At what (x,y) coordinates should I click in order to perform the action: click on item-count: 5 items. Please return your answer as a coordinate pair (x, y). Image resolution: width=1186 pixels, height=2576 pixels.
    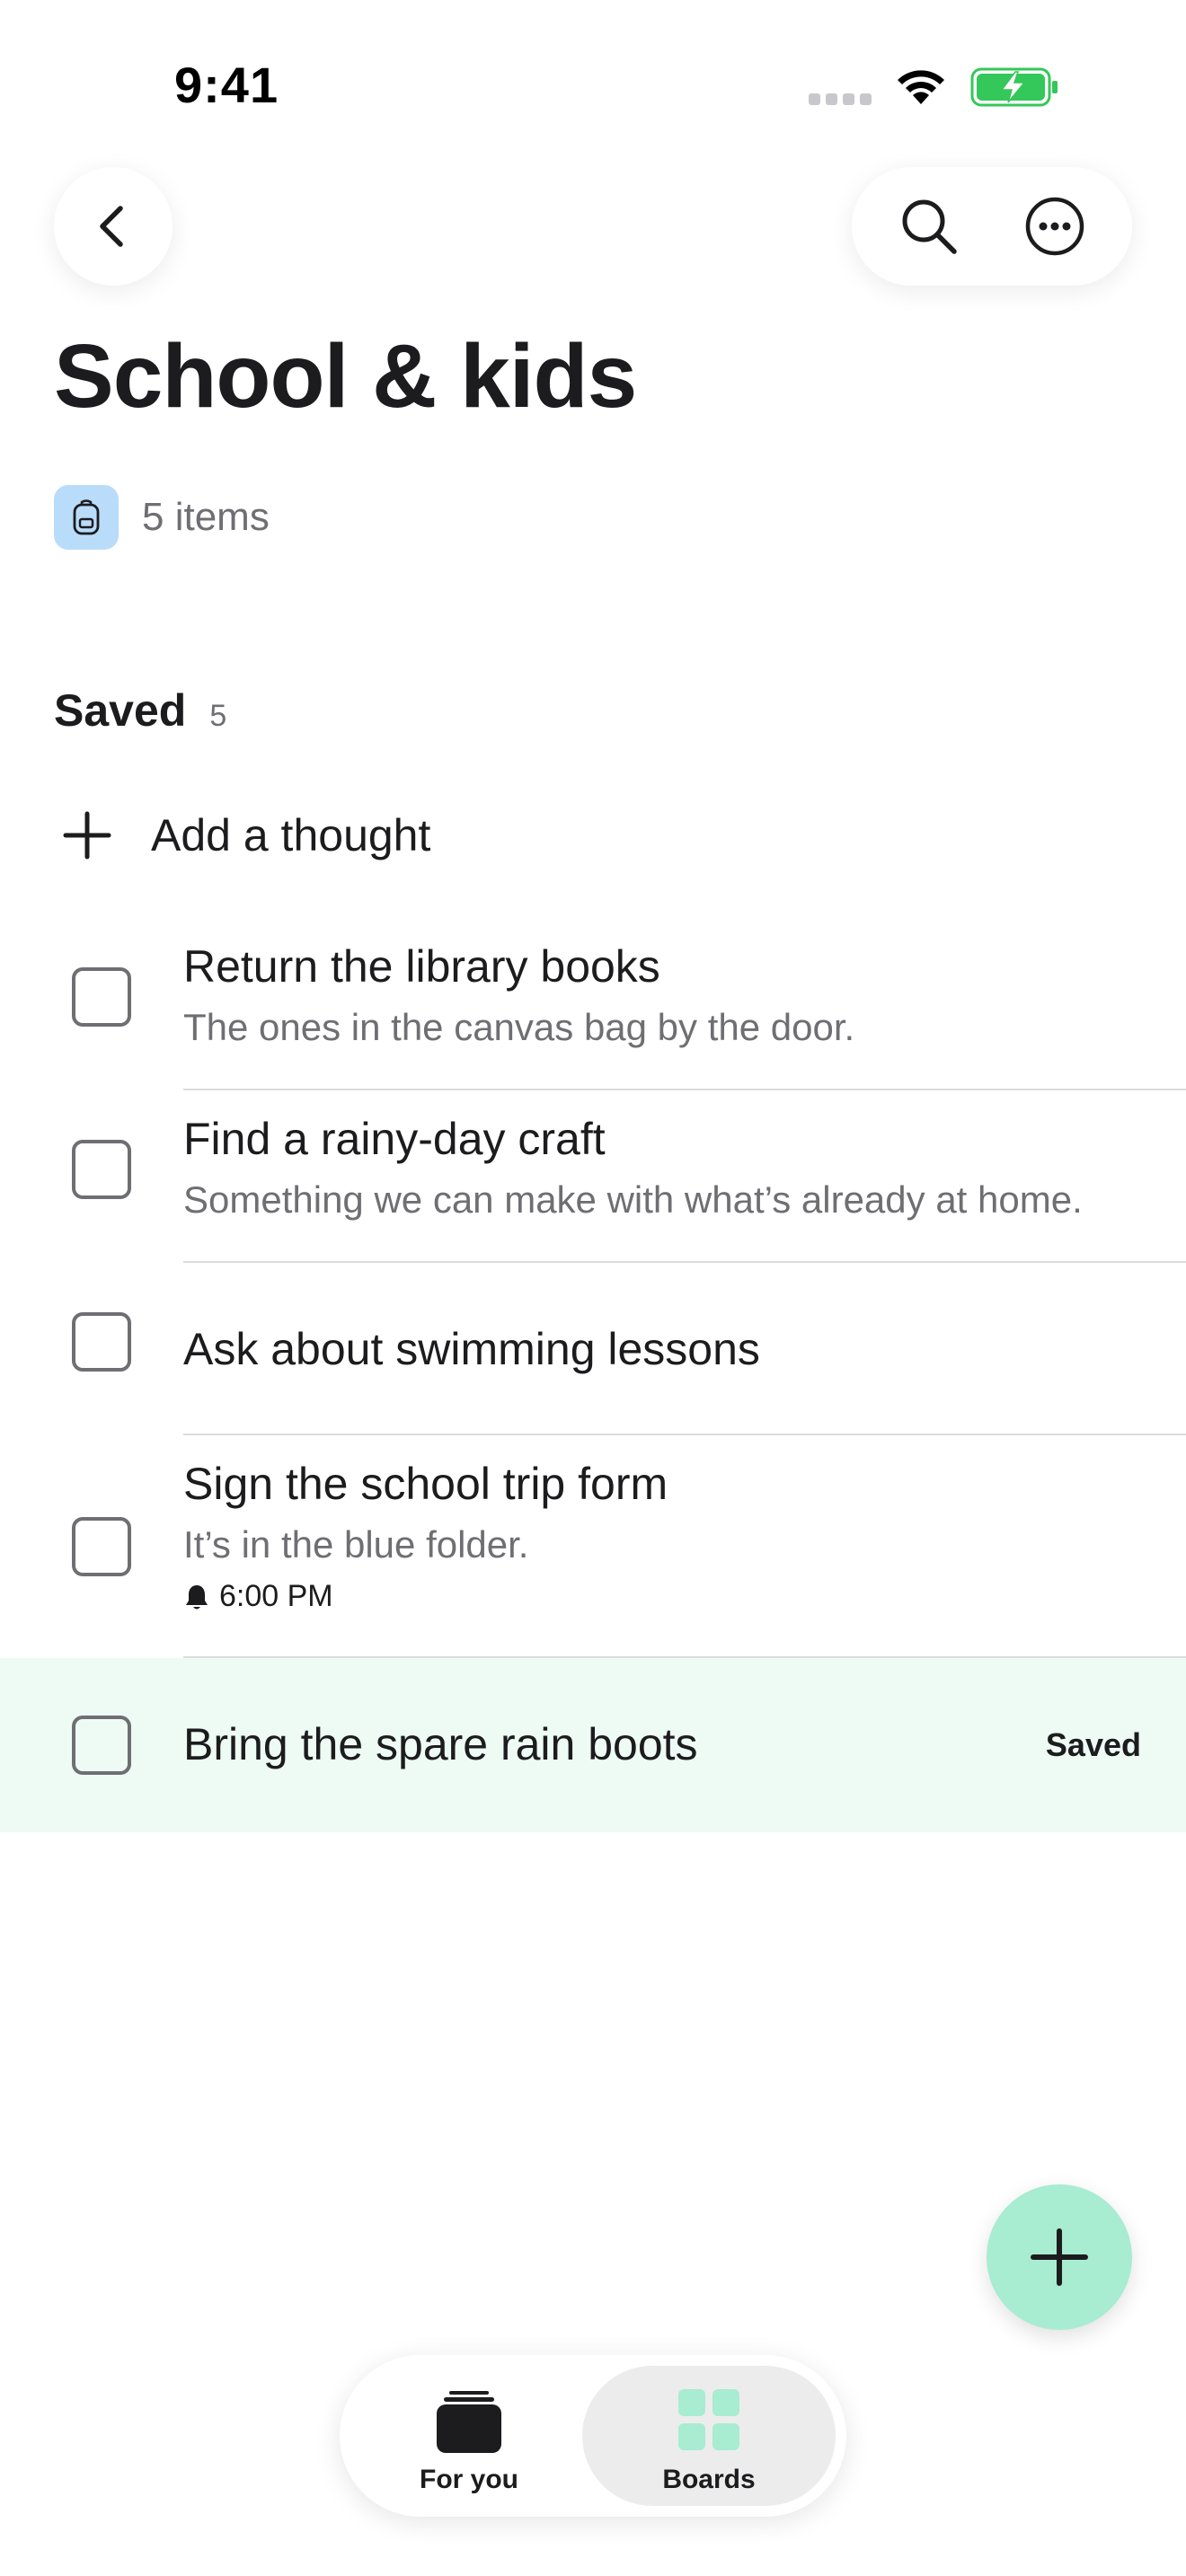
    Looking at the image, I should click on (206, 517).